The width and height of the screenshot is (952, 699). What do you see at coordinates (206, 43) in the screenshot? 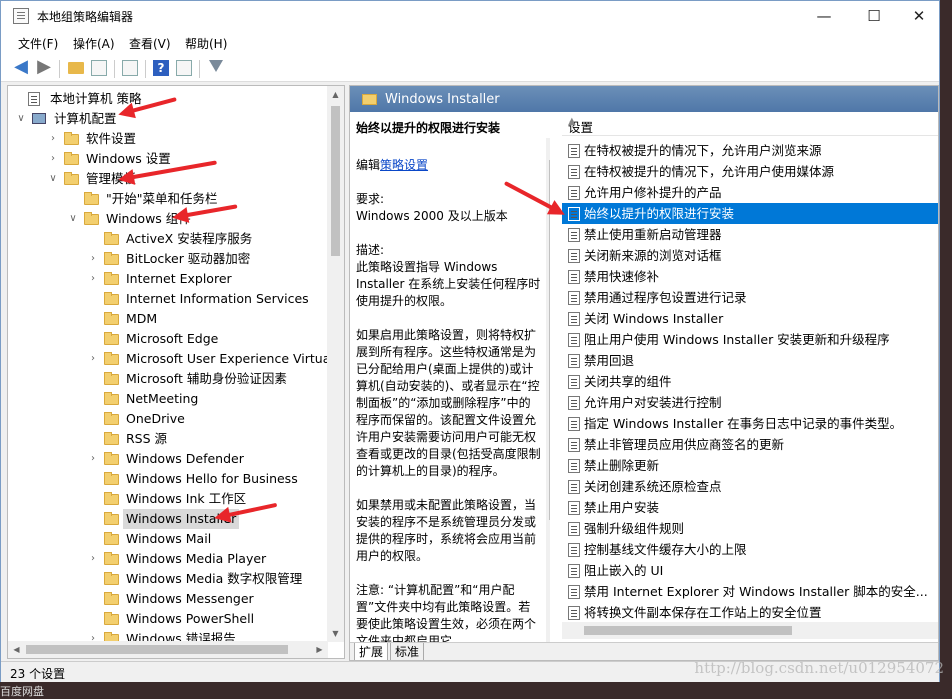
I see `menu-help: 帮助(H)` at bounding box center [206, 43].